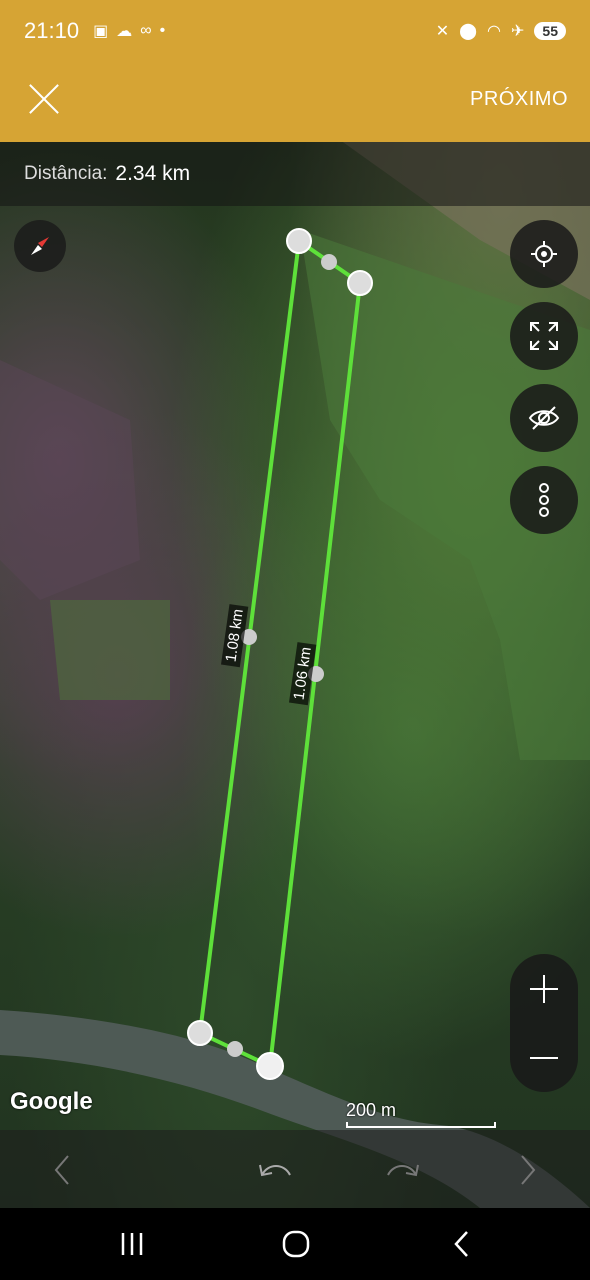 This screenshot has height=1280, width=590. What do you see at coordinates (124, 31) in the screenshot?
I see `cloud-icon: ☁` at bounding box center [124, 31].